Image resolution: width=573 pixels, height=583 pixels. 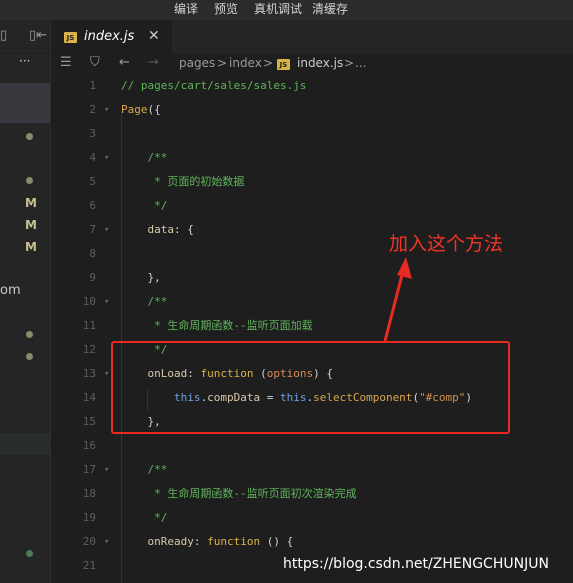 I want to click on forward-arrow-icon: →, so click(x=153, y=62).